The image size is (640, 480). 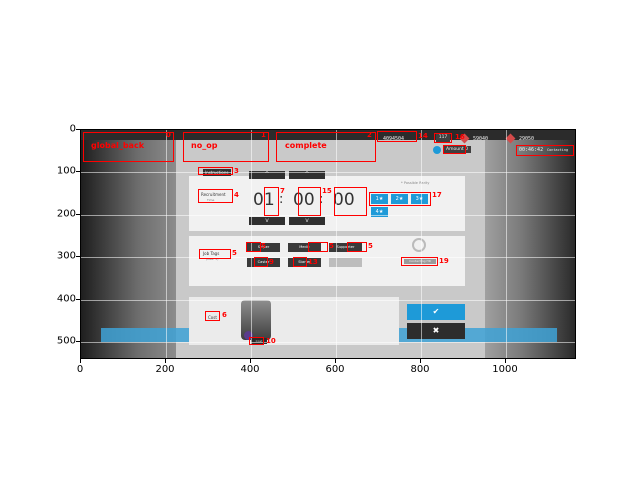 I want to click on annotation-number-7: 7, so click(x=282, y=191).